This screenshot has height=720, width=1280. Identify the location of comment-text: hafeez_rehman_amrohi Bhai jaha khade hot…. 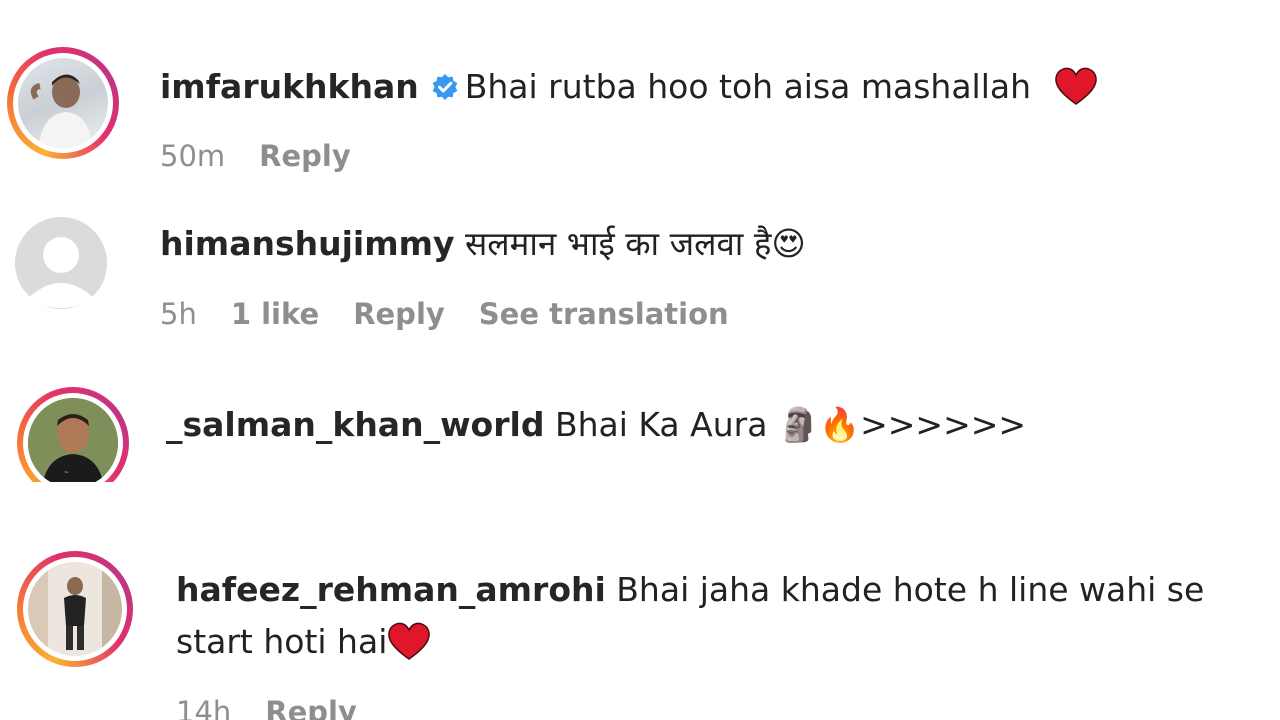
(690, 590).